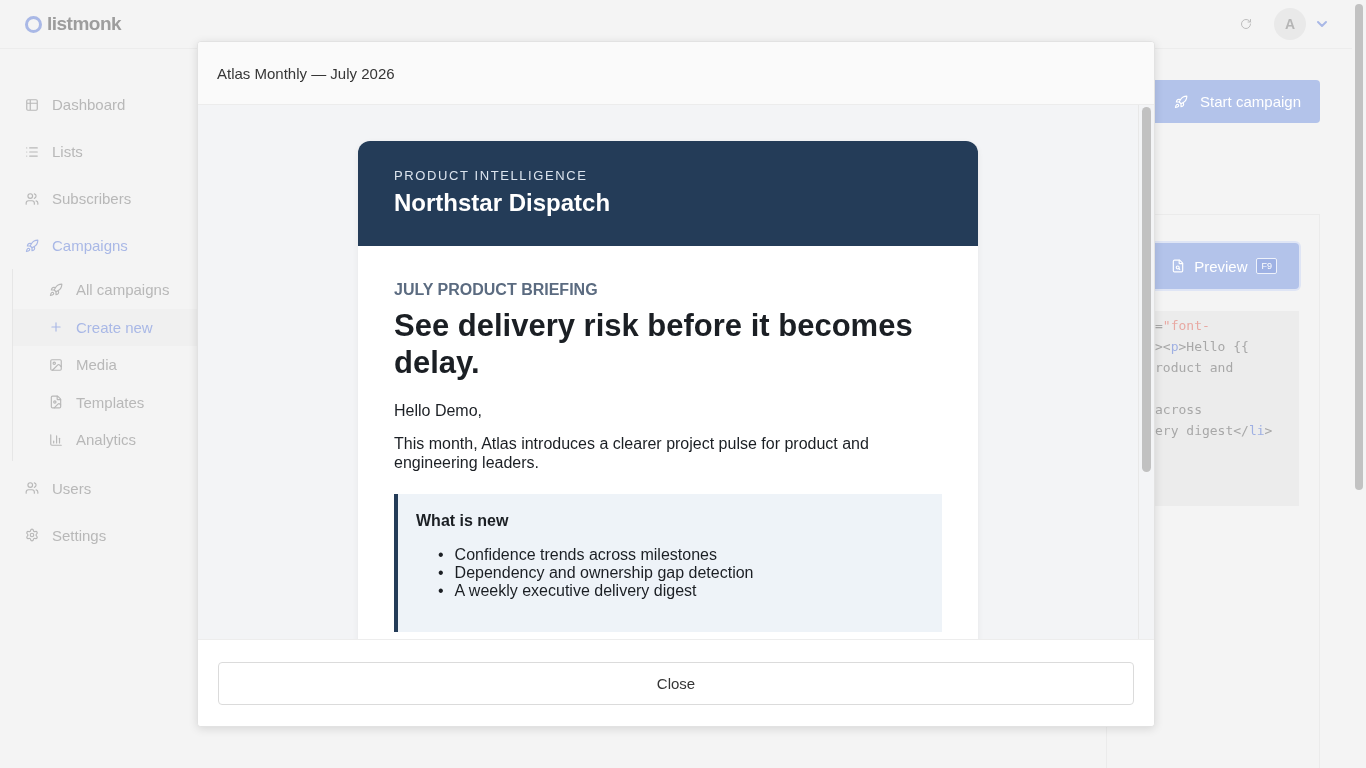 This screenshot has height=768, width=1366. I want to click on sidebar-item: Settings, so click(120, 535).